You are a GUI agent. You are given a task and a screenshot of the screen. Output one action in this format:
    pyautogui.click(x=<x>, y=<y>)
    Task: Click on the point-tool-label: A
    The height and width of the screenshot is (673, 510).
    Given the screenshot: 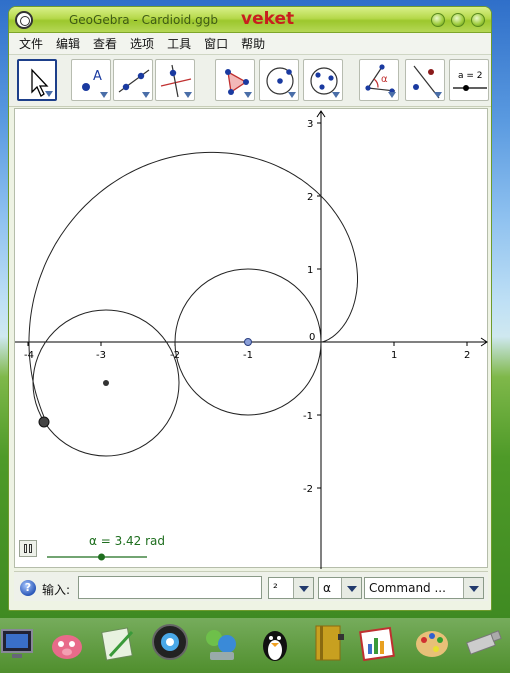 What is the action you would take?
    pyautogui.click(x=97, y=76)
    